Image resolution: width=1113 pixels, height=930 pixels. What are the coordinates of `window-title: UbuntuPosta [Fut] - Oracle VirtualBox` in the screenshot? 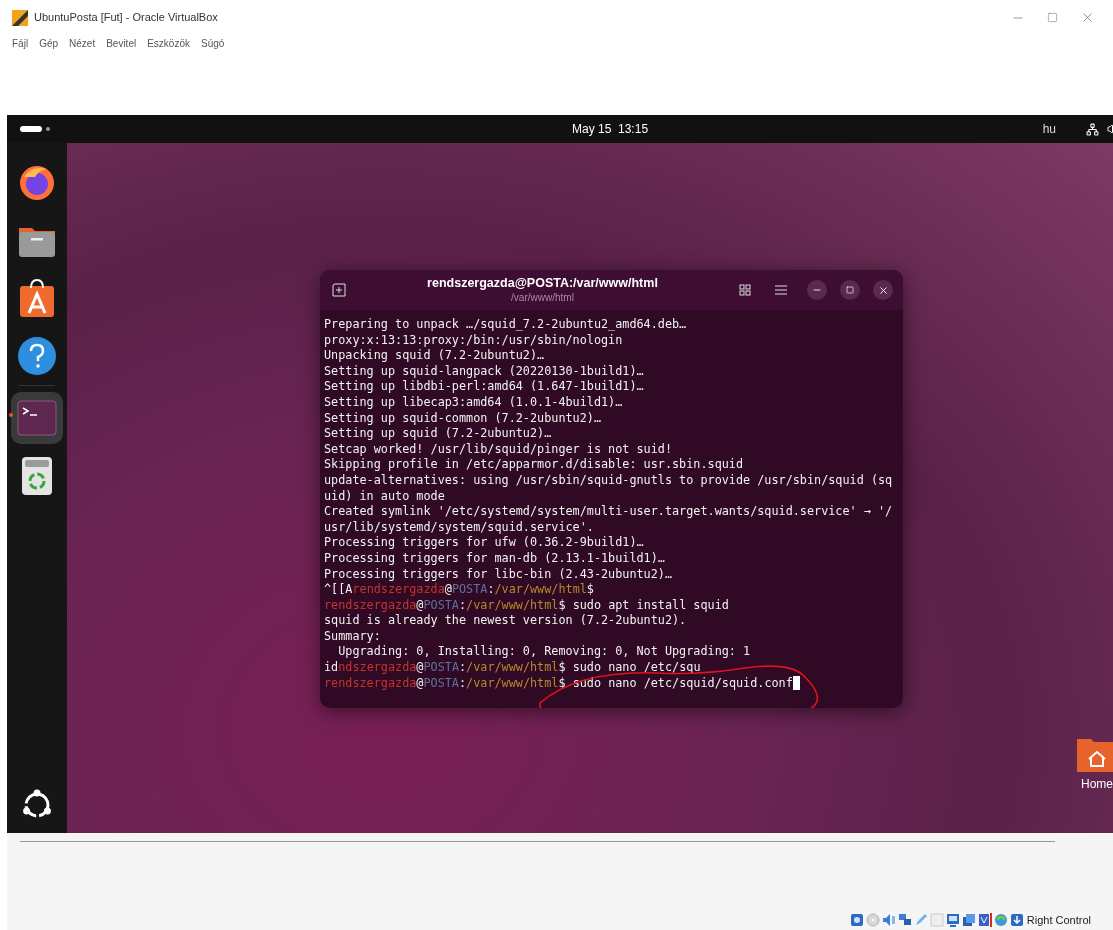 It's located at (126, 18).